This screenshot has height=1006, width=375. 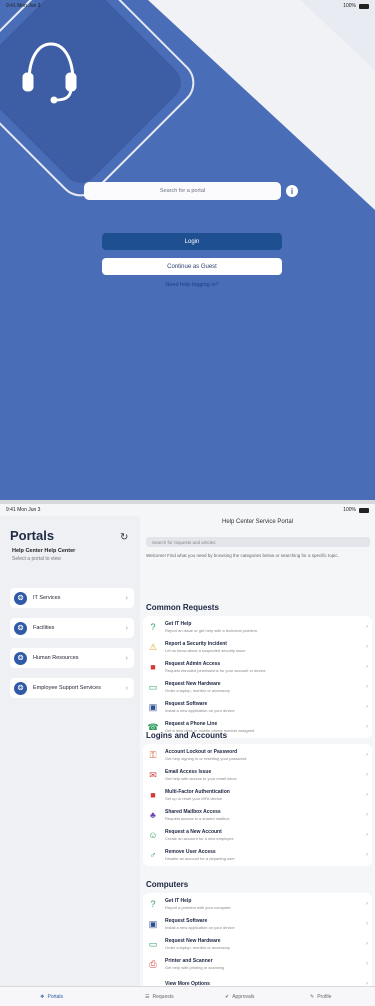 I want to click on mail-icon: ✉, so click(x=153, y=774).